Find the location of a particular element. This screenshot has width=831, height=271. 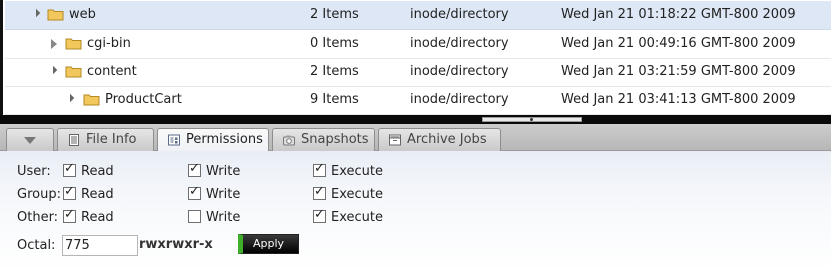

tab-snapshots: Snapshots is located at coordinates (323, 139).